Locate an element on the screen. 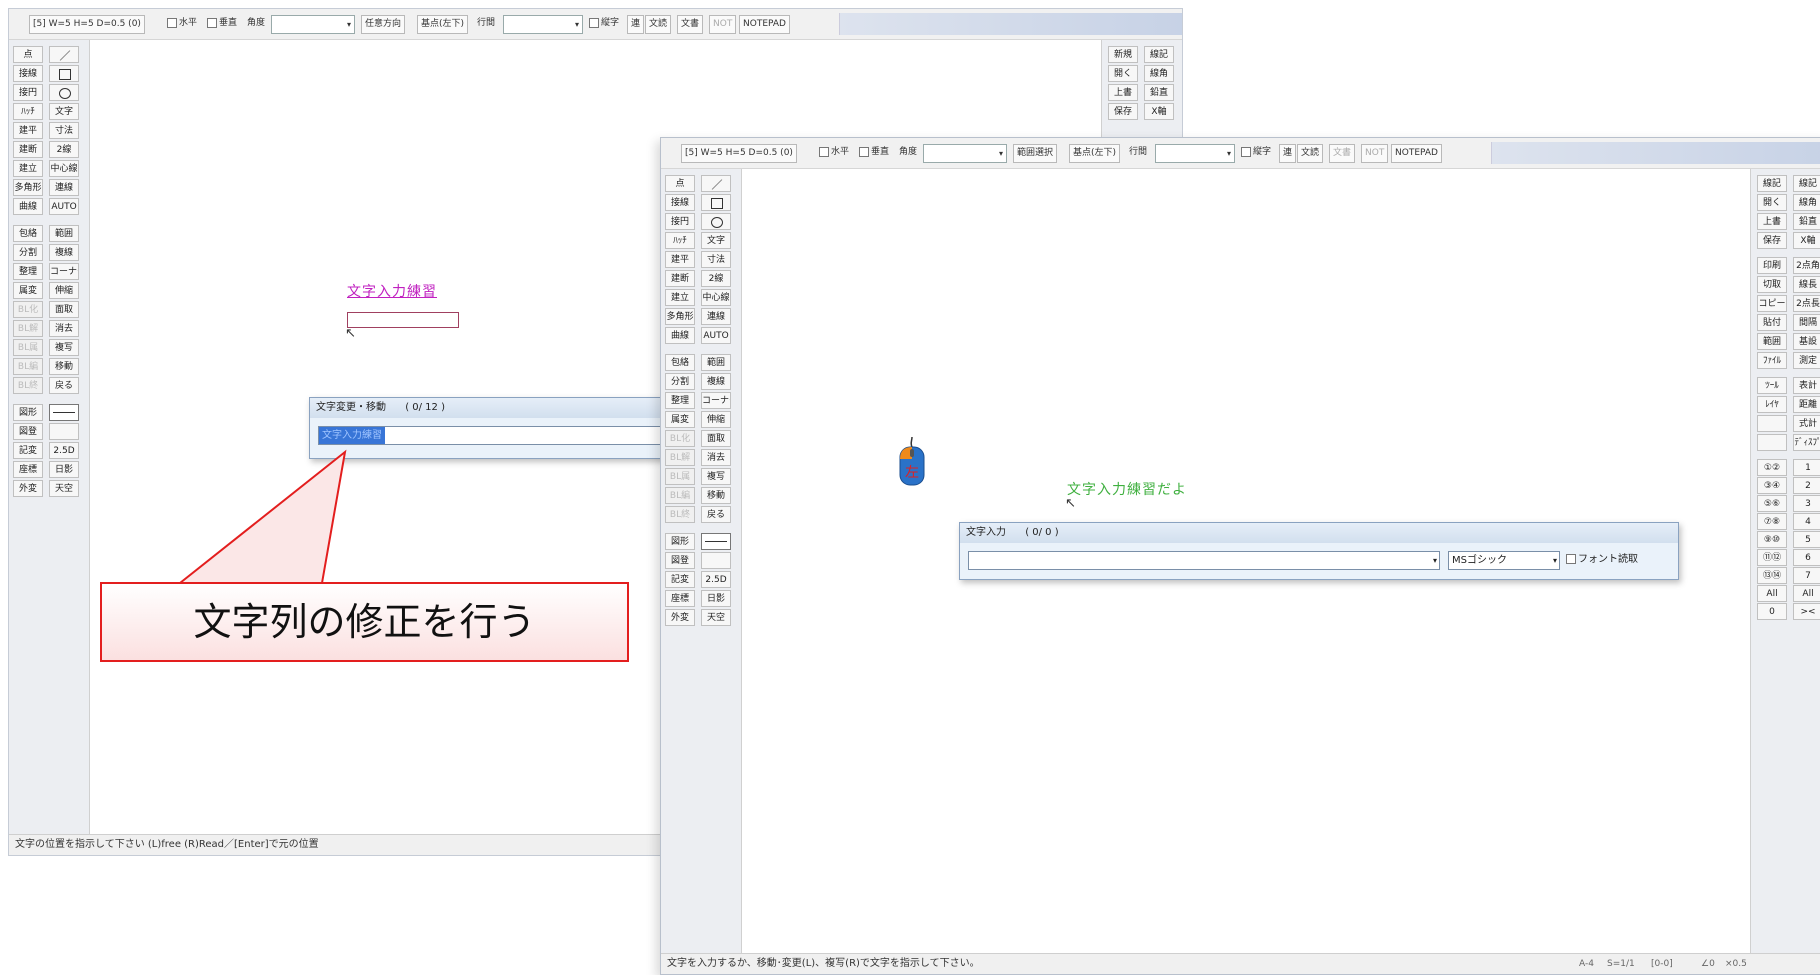  zoom-indicator: ×0.5 is located at coordinates (1736, 964).